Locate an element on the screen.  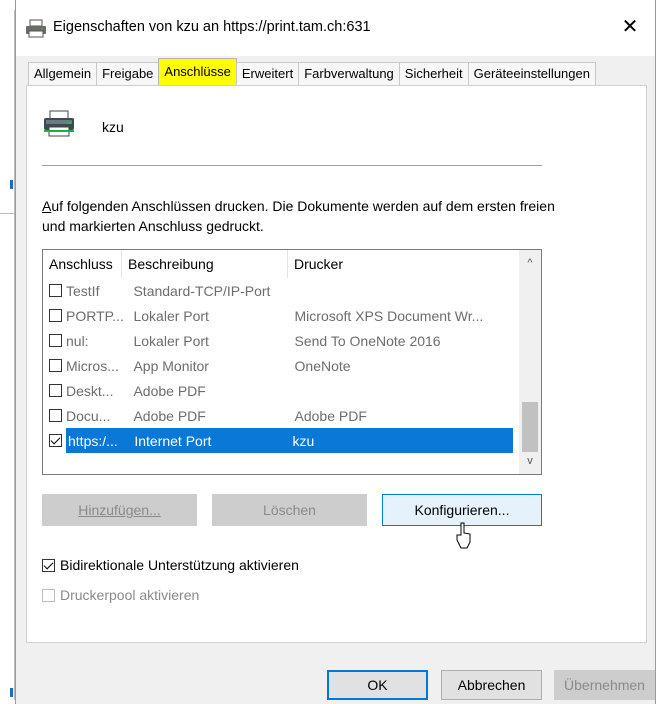
cancel-button: Abbrechen is located at coordinates (491, 685).